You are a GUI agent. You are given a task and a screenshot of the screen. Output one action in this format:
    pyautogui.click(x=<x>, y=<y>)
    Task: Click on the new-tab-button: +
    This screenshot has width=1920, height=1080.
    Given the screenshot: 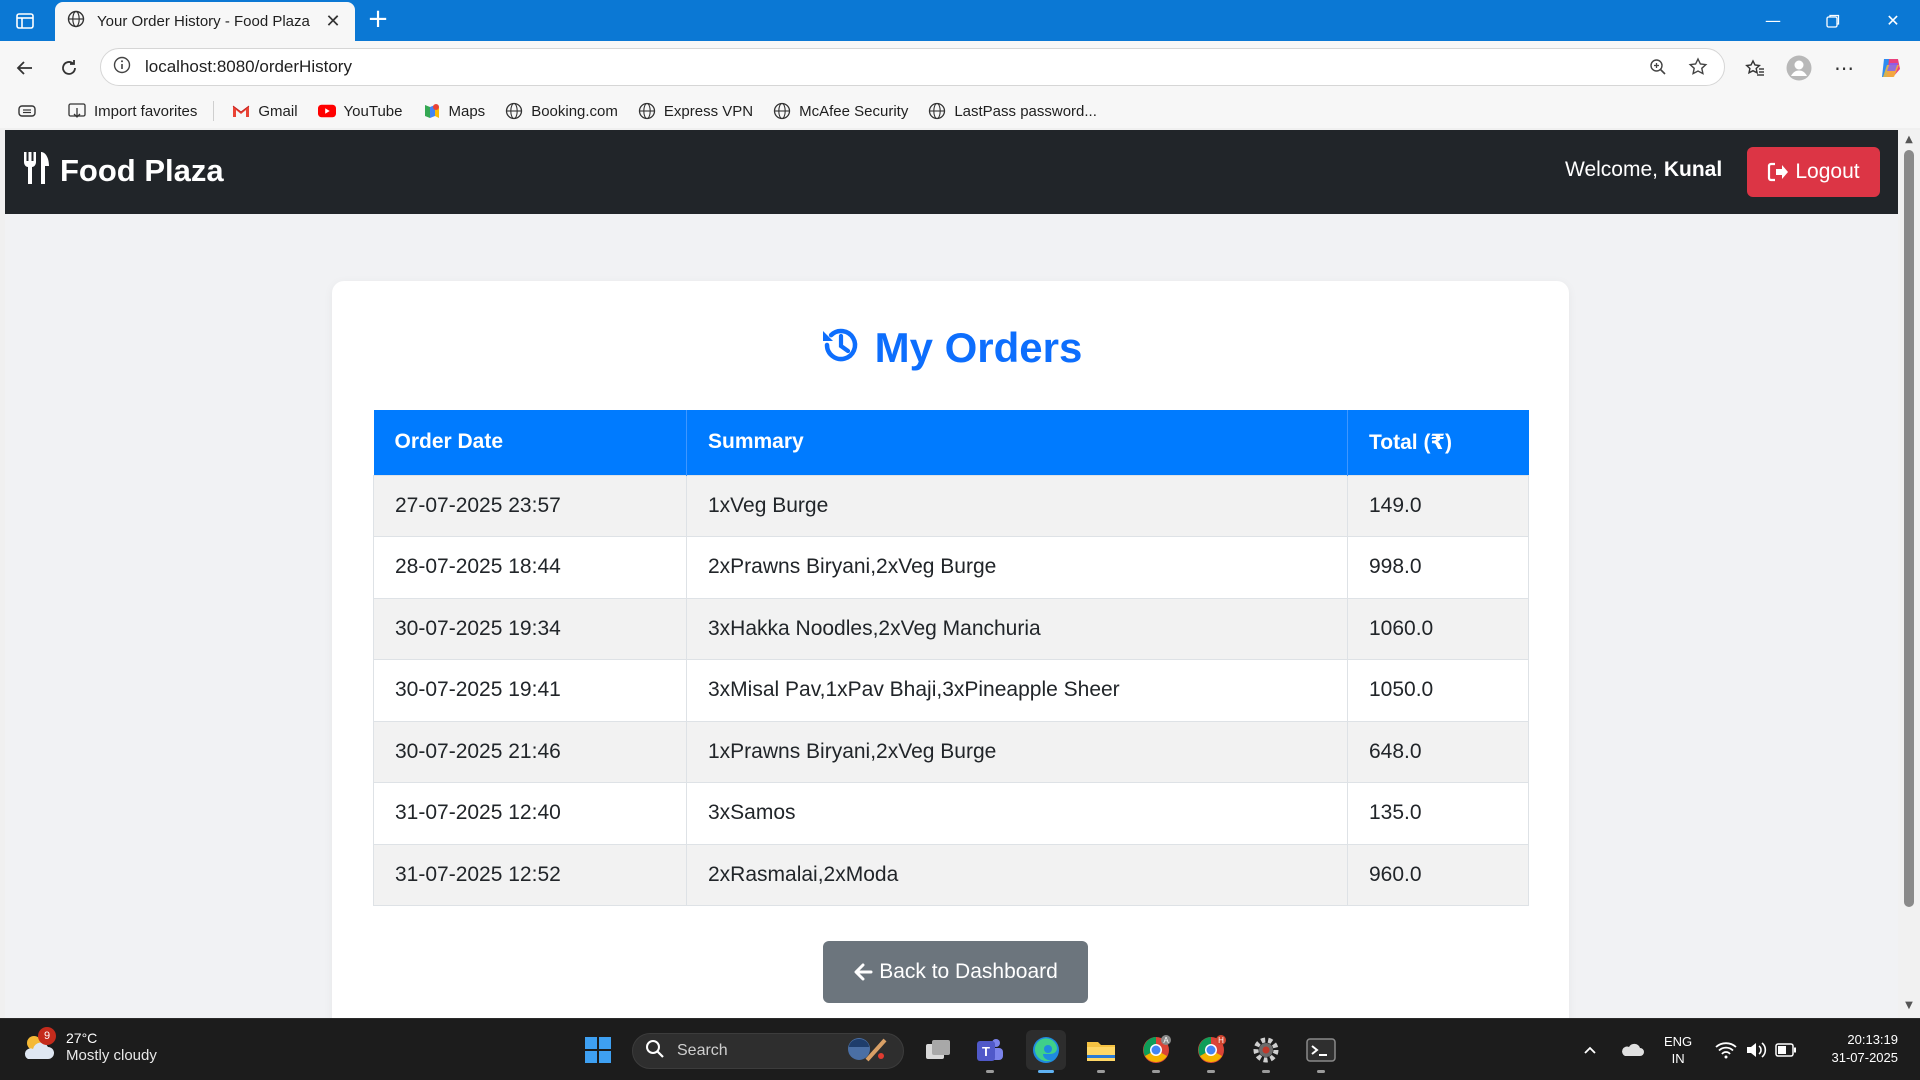 What is the action you would take?
    pyautogui.click(x=378, y=20)
    